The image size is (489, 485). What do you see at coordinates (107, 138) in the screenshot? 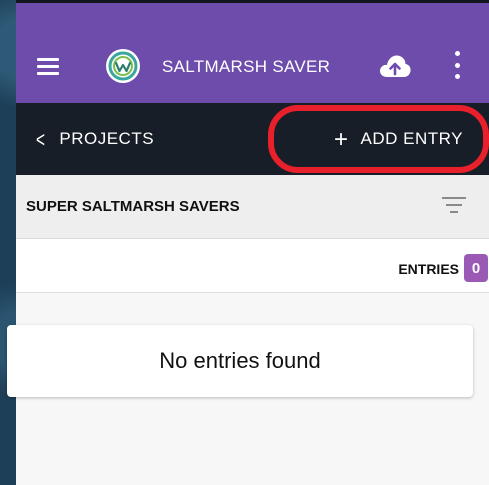
I see `back-label: PROJECTS` at bounding box center [107, 138].